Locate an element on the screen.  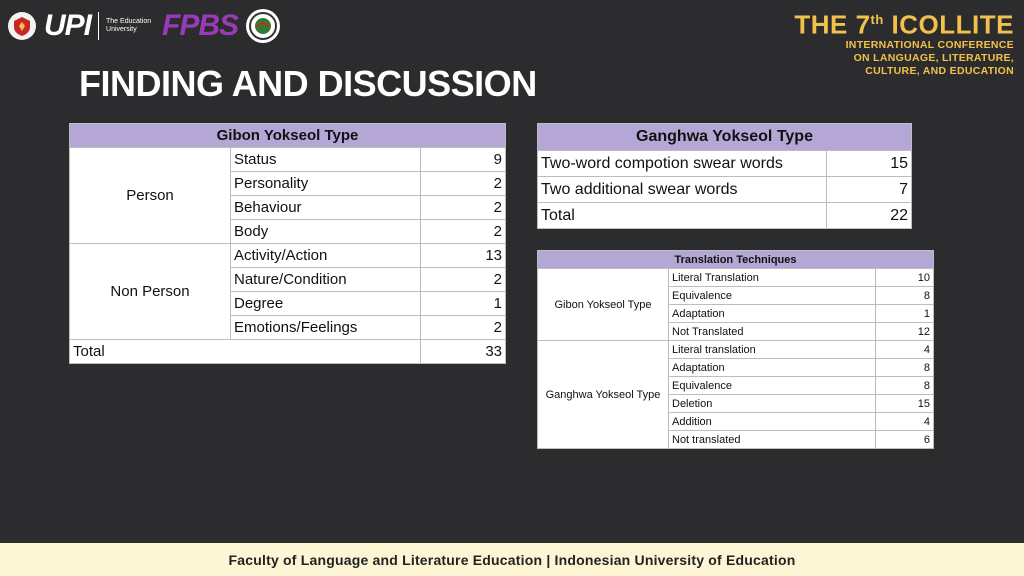
row-label: Not translated is located at coordinates (772, 439).